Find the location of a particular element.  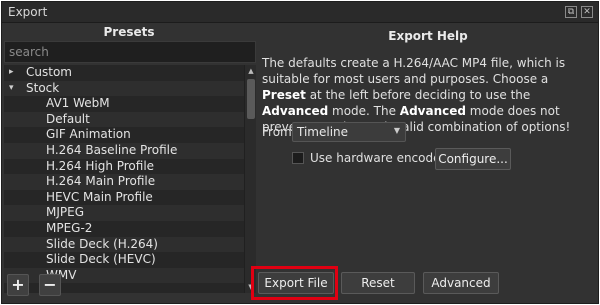

from-select-value: Timeline is located at coordinates (323, 132).